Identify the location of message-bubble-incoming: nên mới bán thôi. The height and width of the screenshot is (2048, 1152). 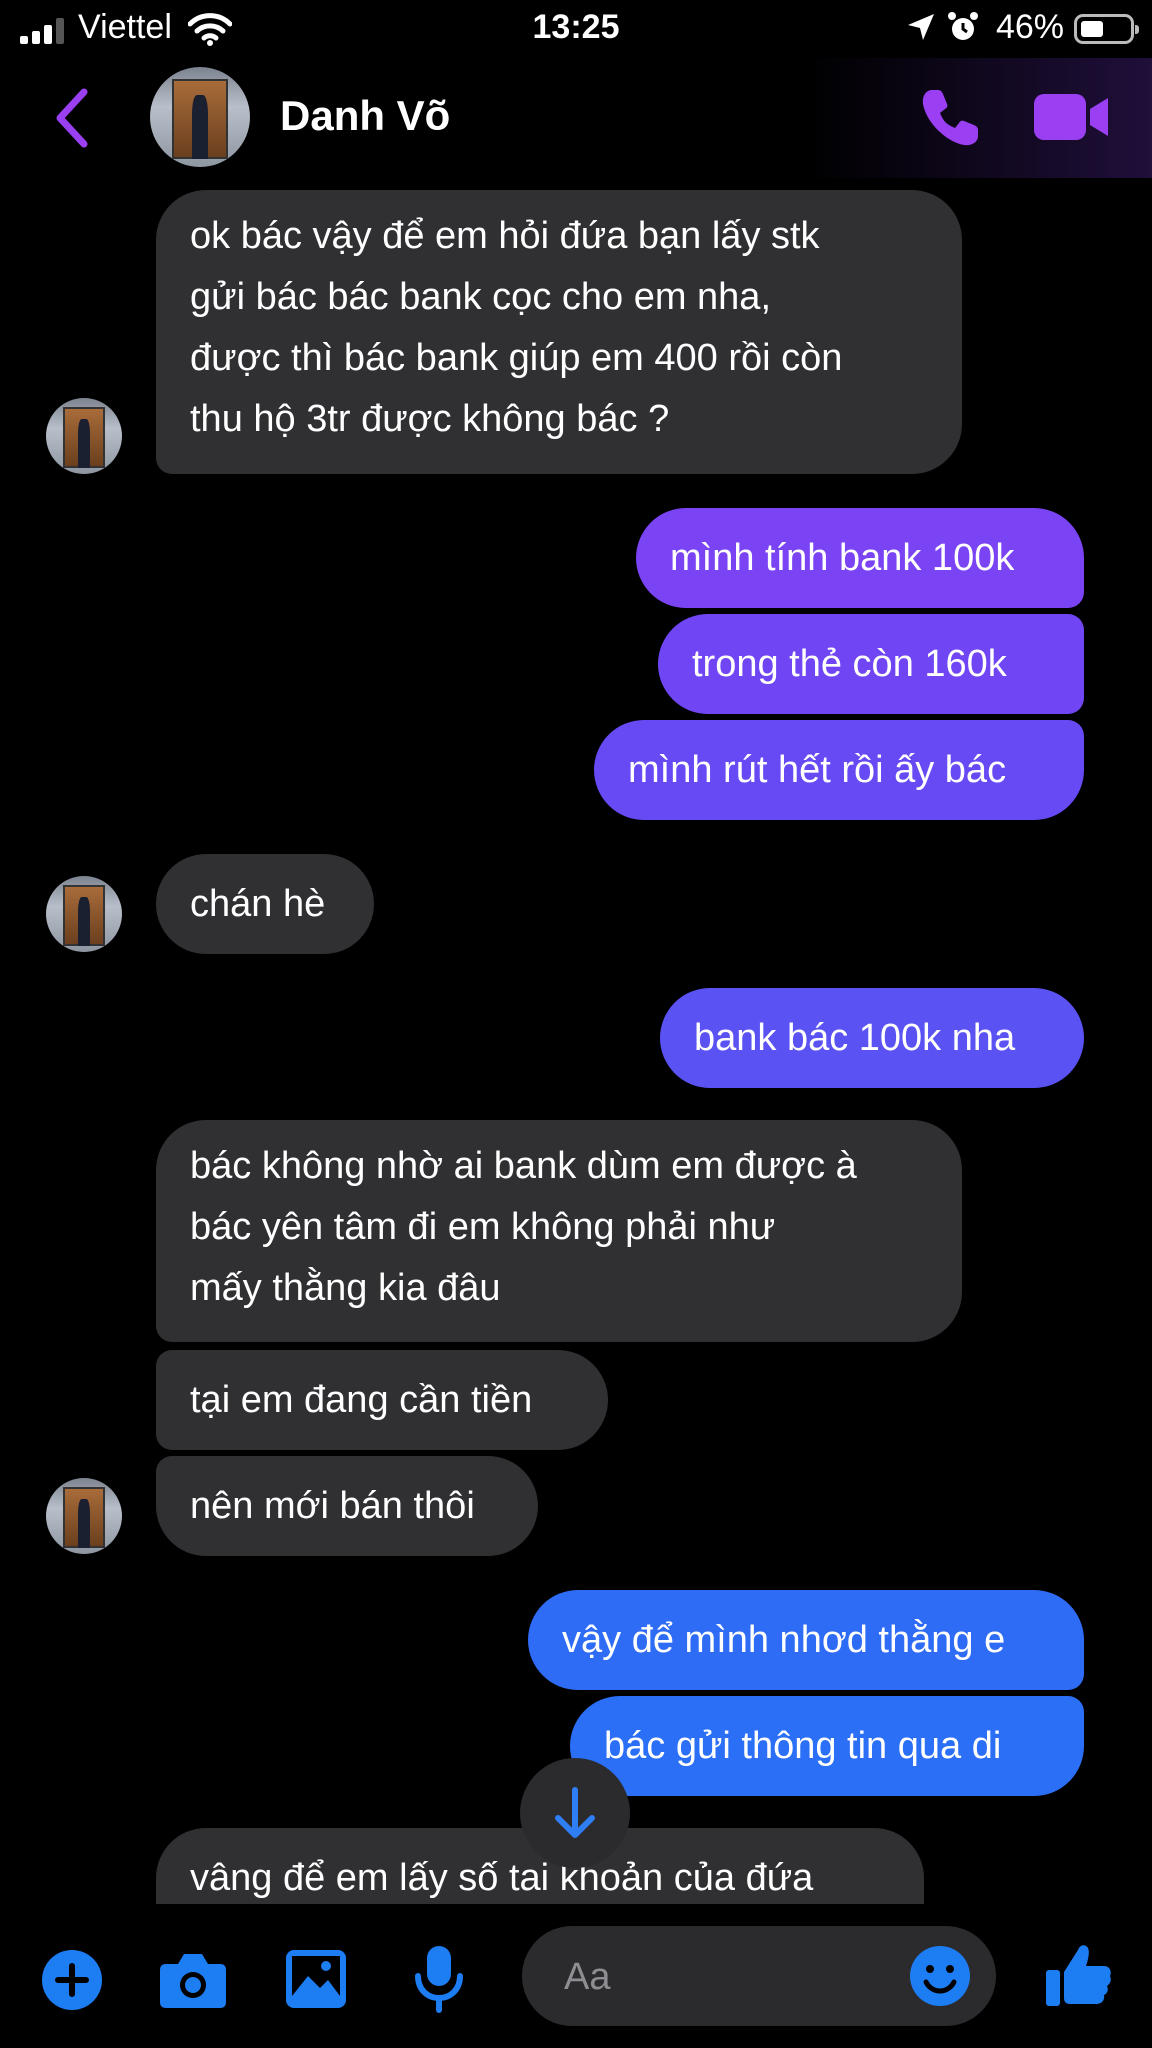
(347, 1506).